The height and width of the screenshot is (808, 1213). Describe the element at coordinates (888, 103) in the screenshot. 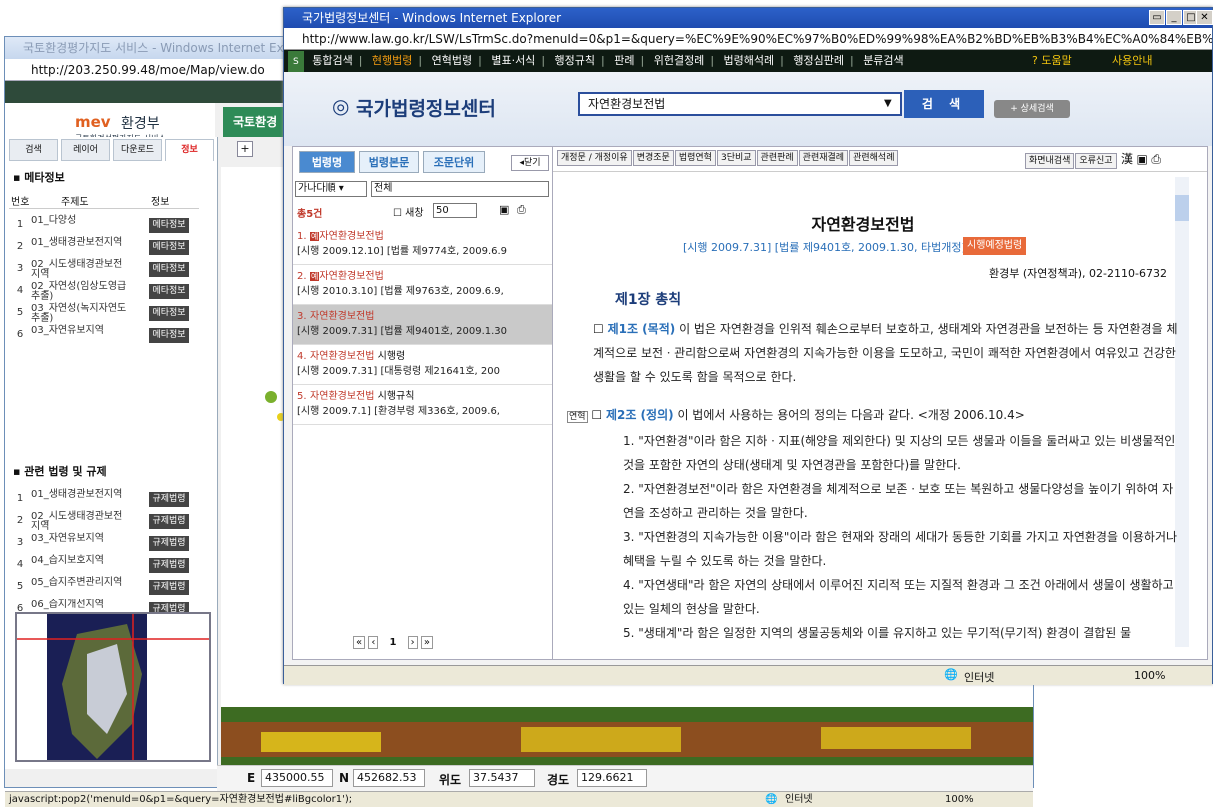

I see `chevron-down-icon: ▼` at that location.